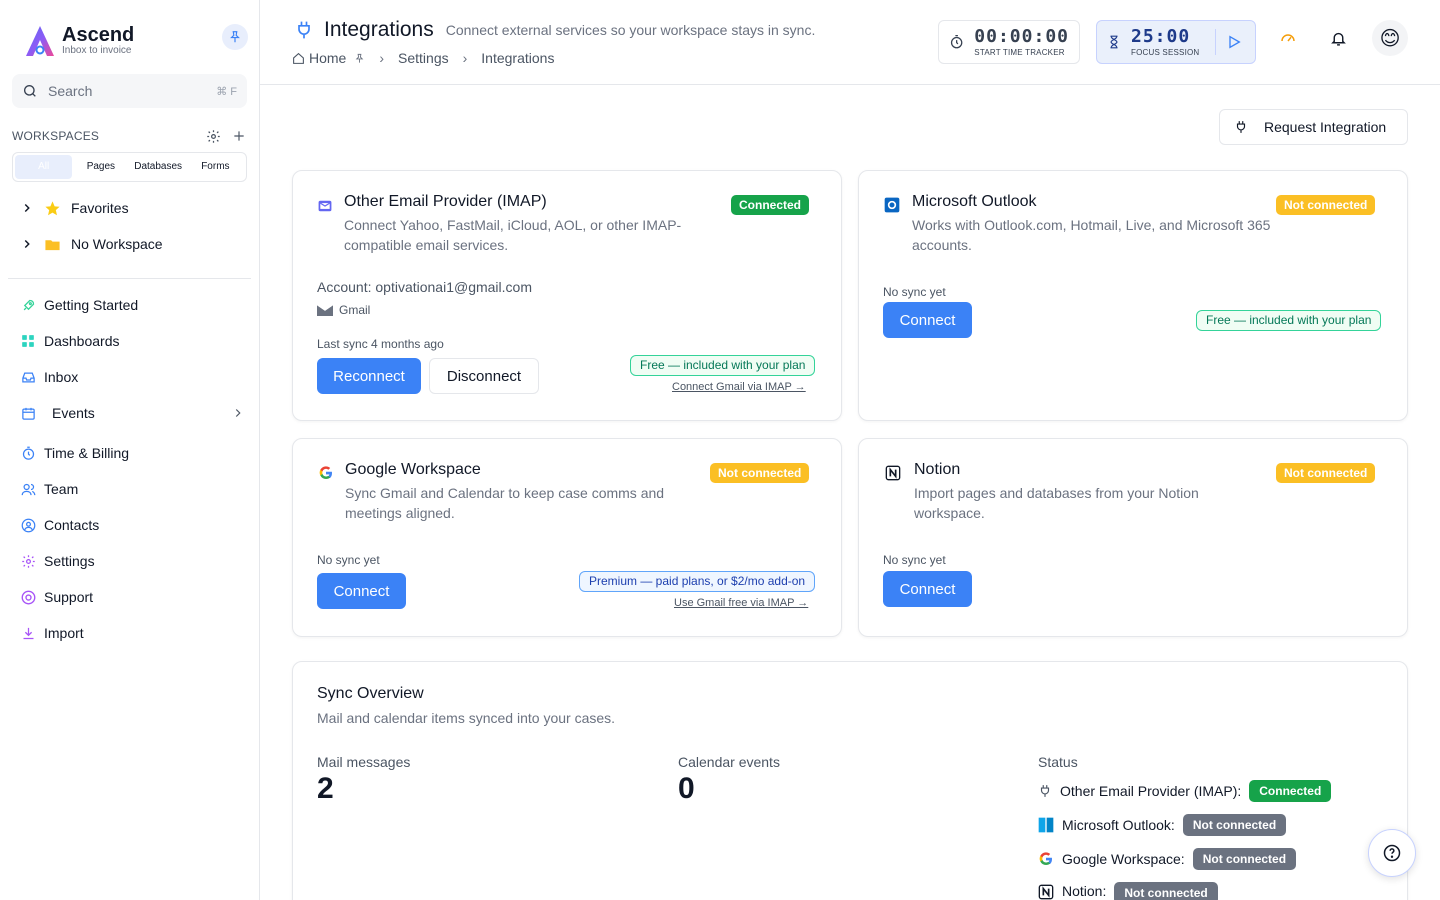 This screenshot has width=1440, height=900. What do you see at coordinates (325, 788) in the screenshot?
I see `mail-messages-count: 2` at bounding box center [325, 788].